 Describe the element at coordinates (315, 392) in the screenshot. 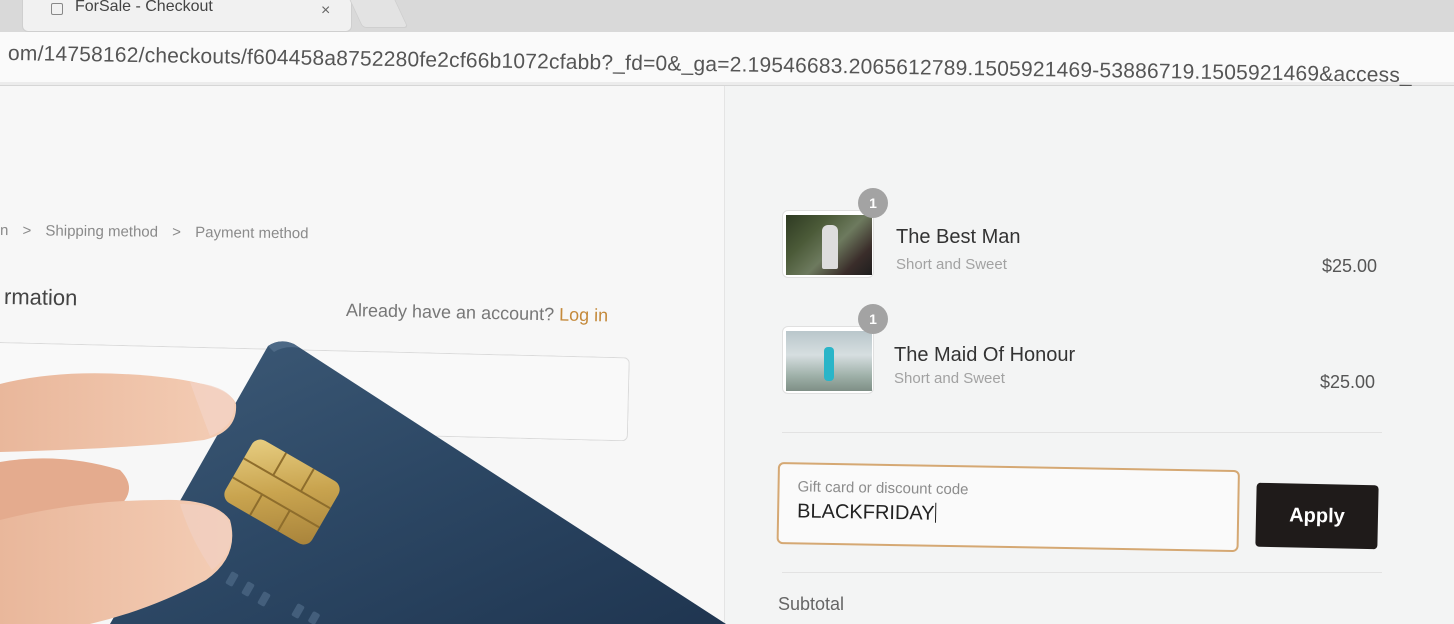

I see `email-field` at that location.